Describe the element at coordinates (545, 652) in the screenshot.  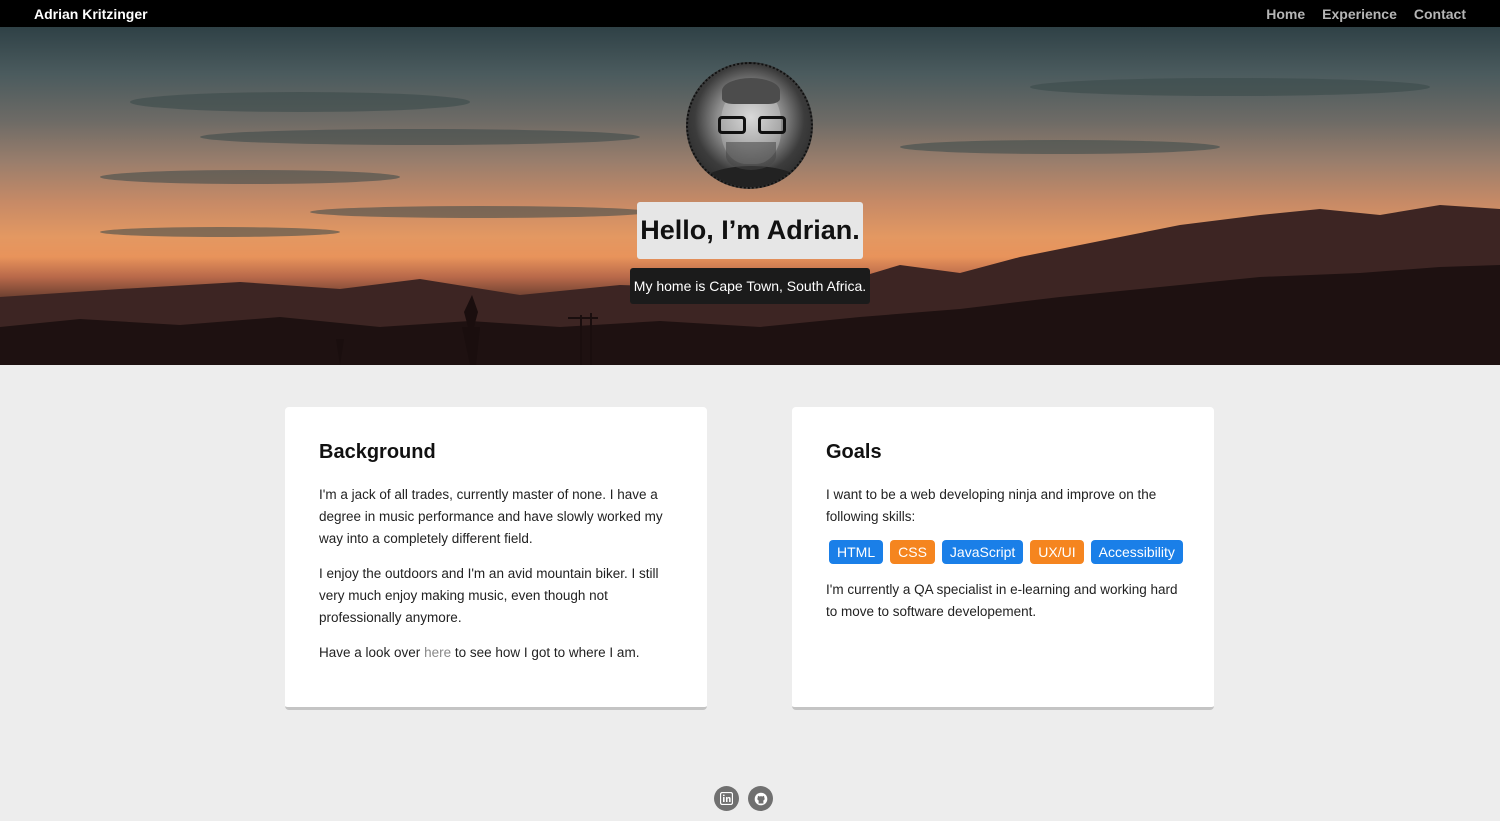
I see `background-p3-after: to see how I got to where I am.` at that location.